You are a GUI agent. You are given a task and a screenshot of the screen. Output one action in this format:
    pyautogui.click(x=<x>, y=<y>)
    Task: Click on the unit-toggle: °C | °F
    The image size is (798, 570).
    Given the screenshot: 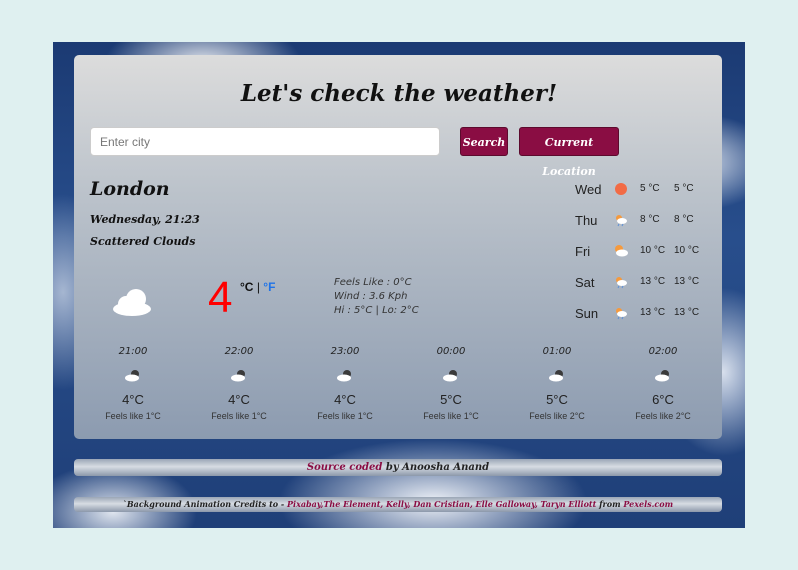 What is the action you would take?
    pyautogui.click(x=257, y=287)
    